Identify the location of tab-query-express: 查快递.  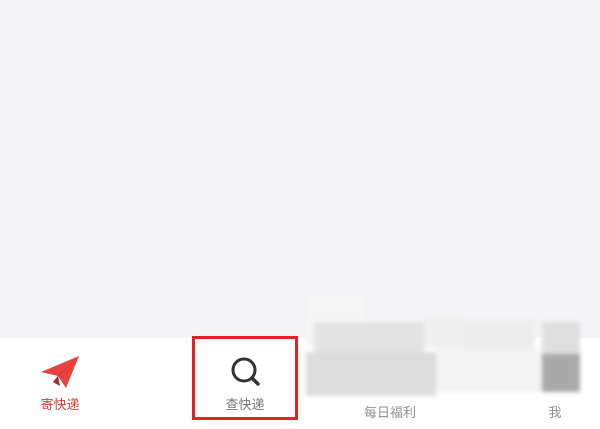
(245, 383).